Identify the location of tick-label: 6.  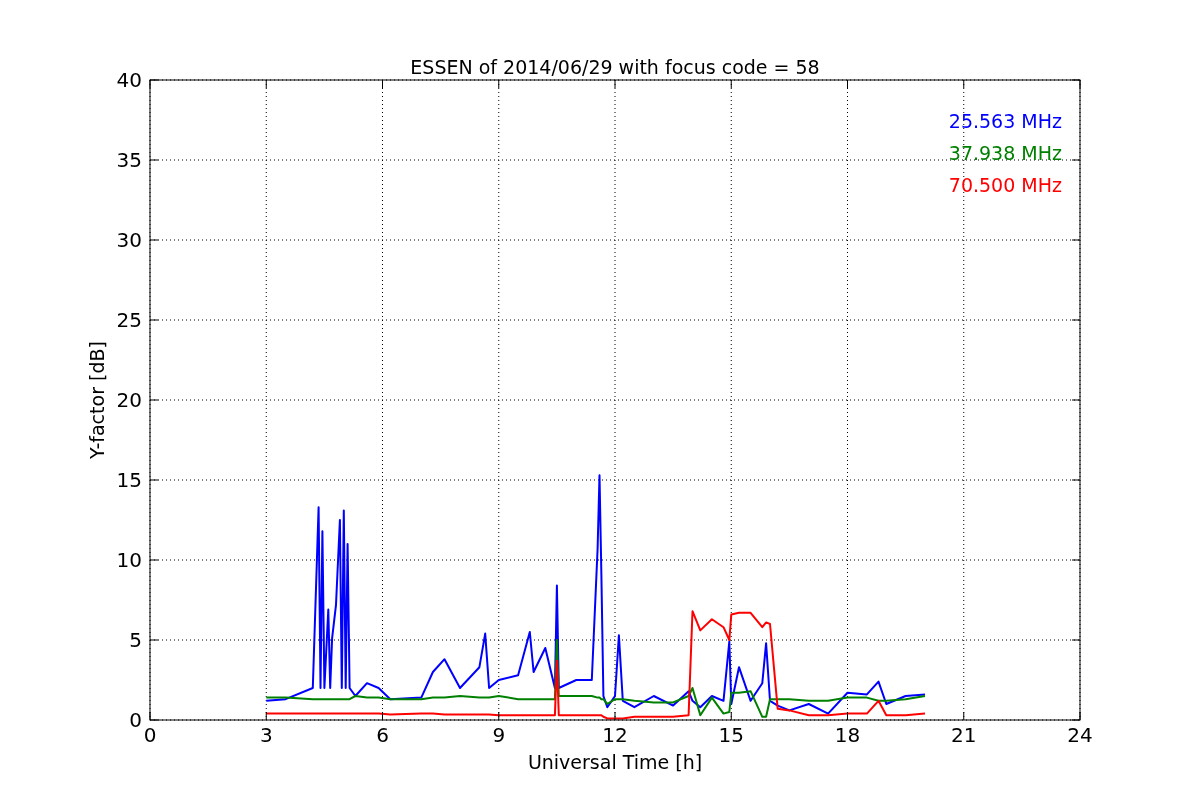
(382, 735).